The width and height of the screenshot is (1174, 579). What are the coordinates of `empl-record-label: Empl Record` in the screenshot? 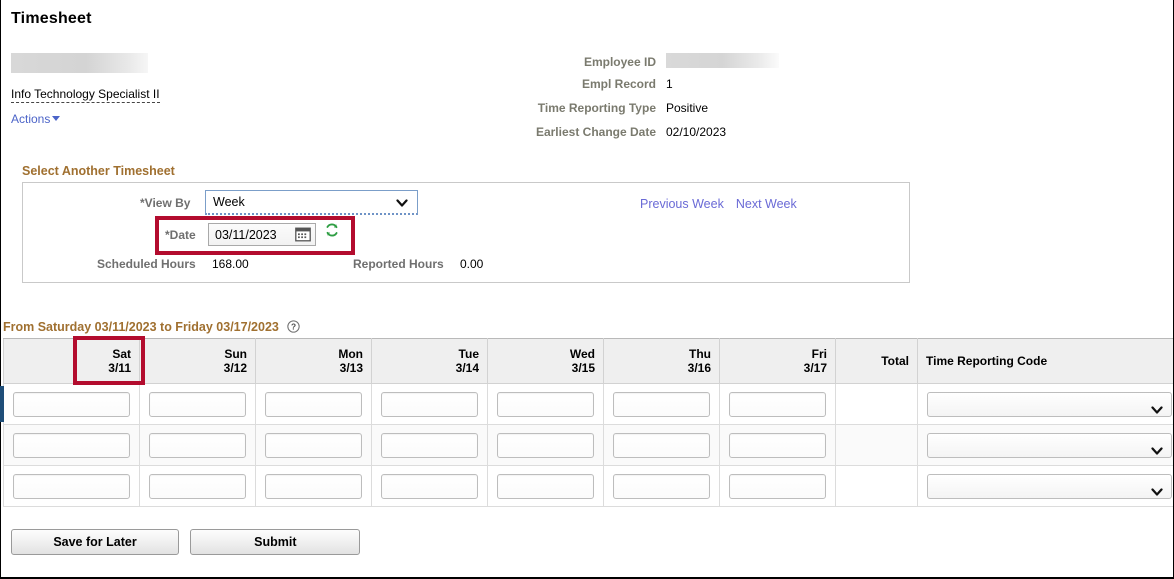 It's located at (618, 84).